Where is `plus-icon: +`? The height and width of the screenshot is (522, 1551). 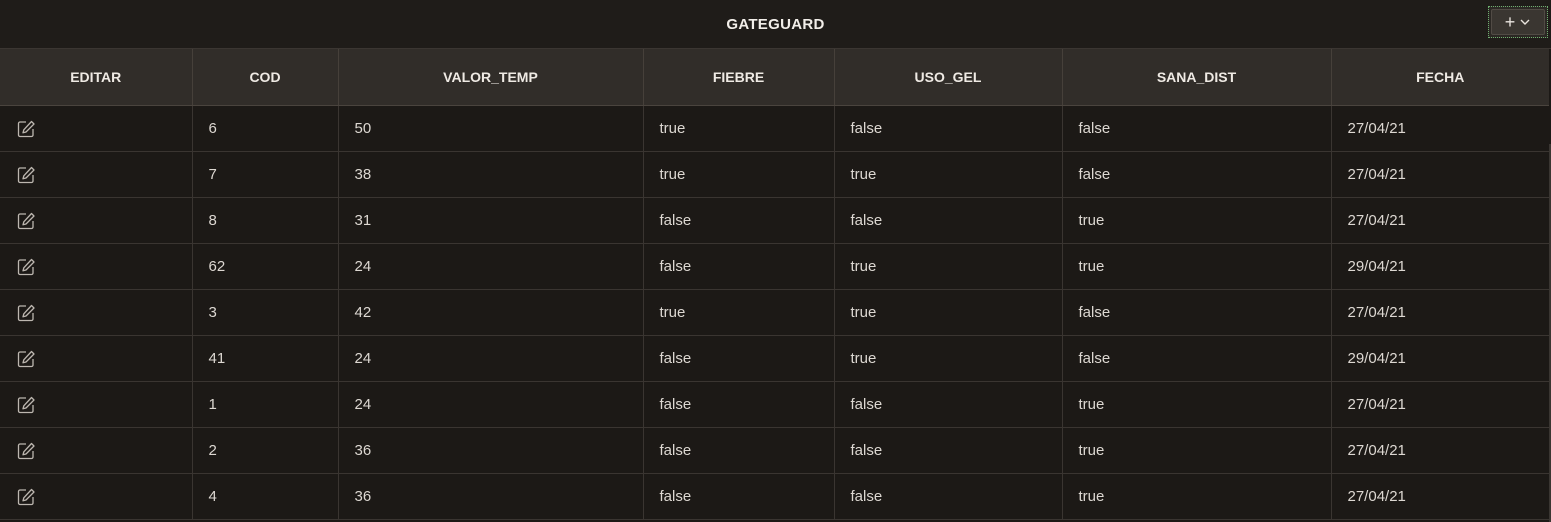
plus-icon: + is located at coordinates (1510, 22).